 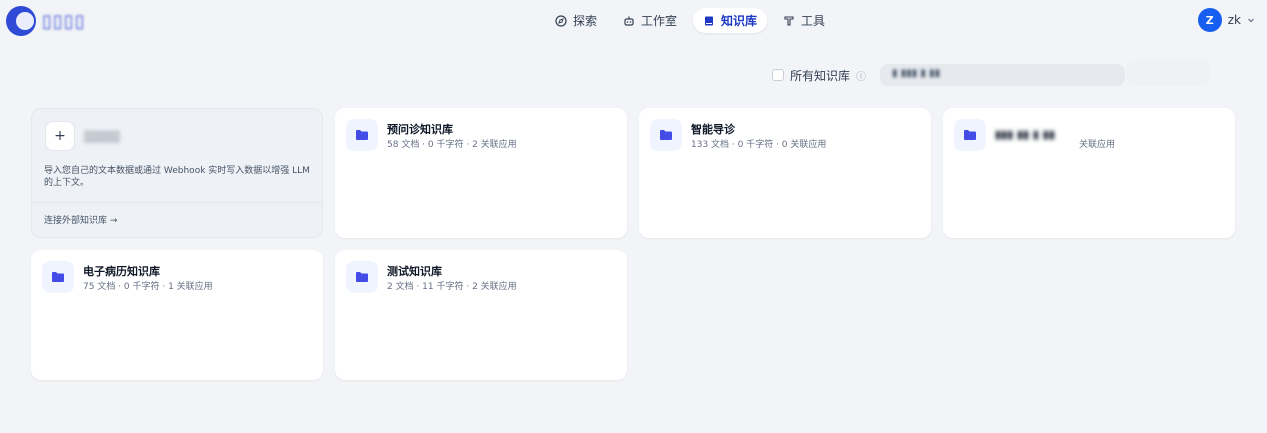 What do you see at coordinates (820, 75) in the screenshot?
I see `all-knowledge-label: 所有知识库` at bounding box center [820, 75].